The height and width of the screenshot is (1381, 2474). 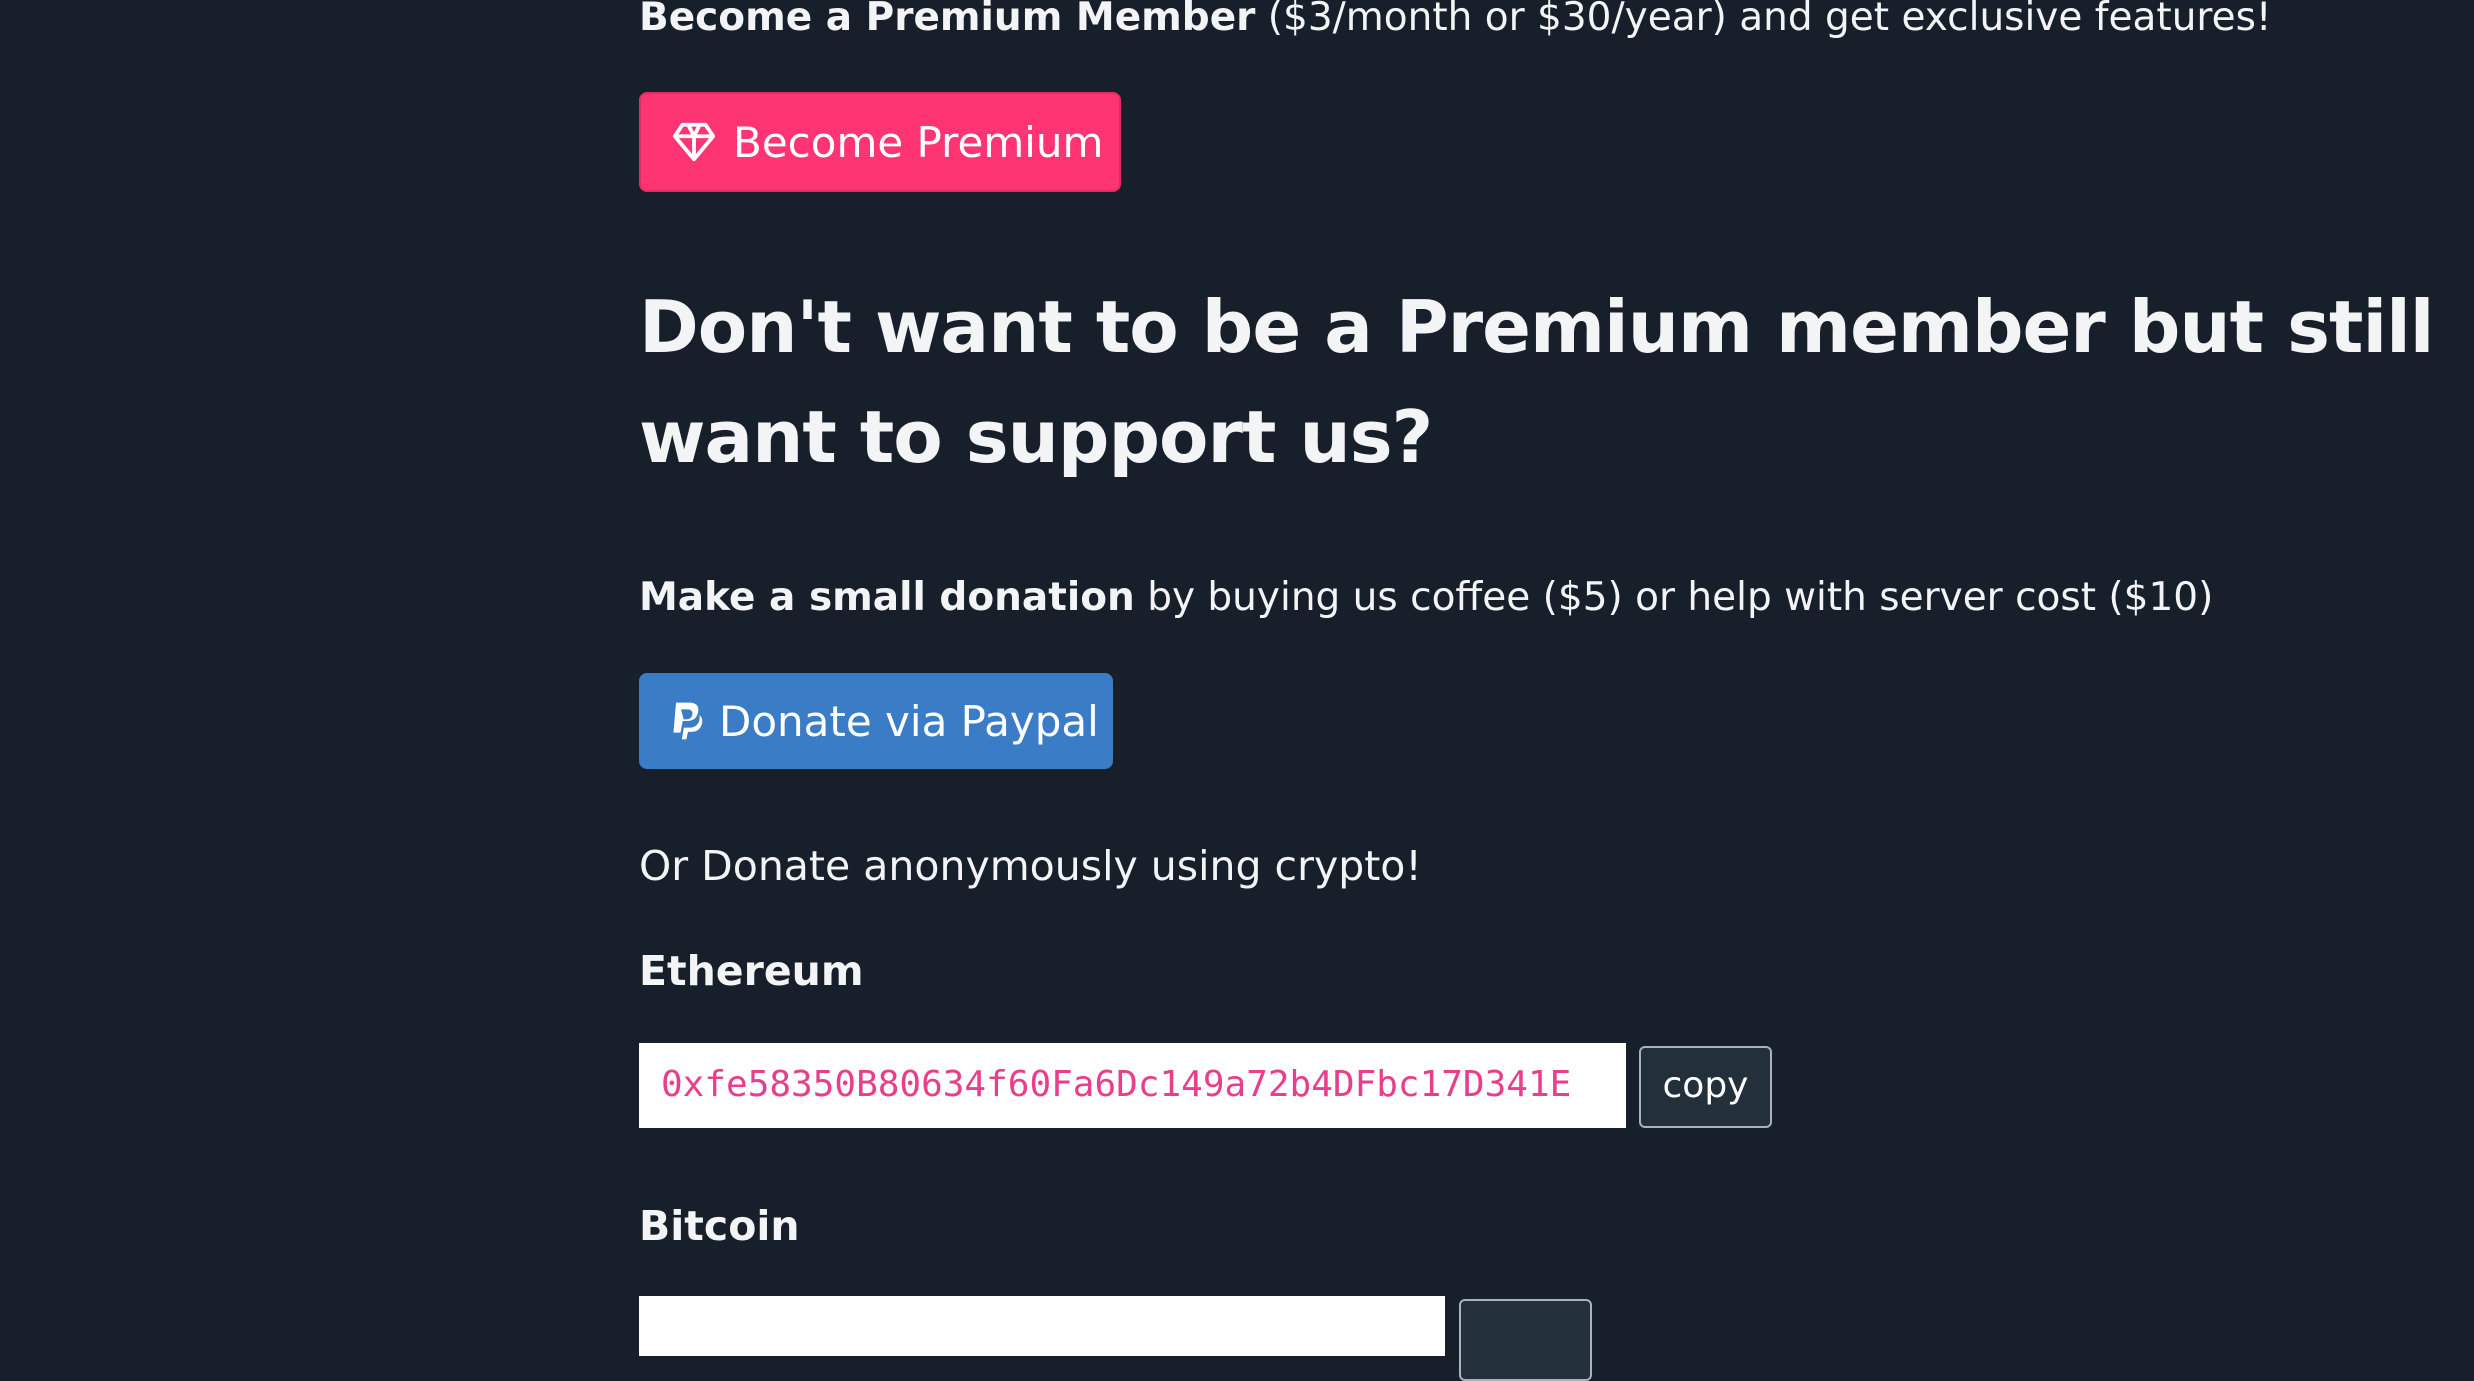 What do you see at coordinates (719, 1226) in the screenshot?
I see `bitcoin-label: Bitcoin` at bounding box center [719, 1226].